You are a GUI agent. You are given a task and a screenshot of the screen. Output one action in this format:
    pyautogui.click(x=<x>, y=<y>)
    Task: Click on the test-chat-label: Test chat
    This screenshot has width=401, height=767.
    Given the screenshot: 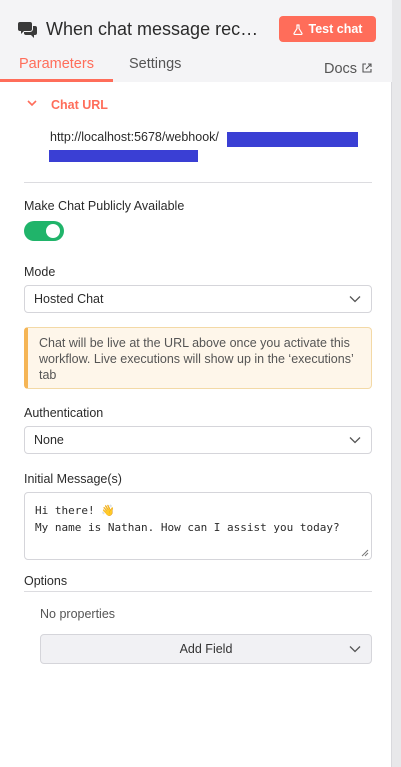 What is the action you would take?
    pyautogui.click(x=335, y=29)
    